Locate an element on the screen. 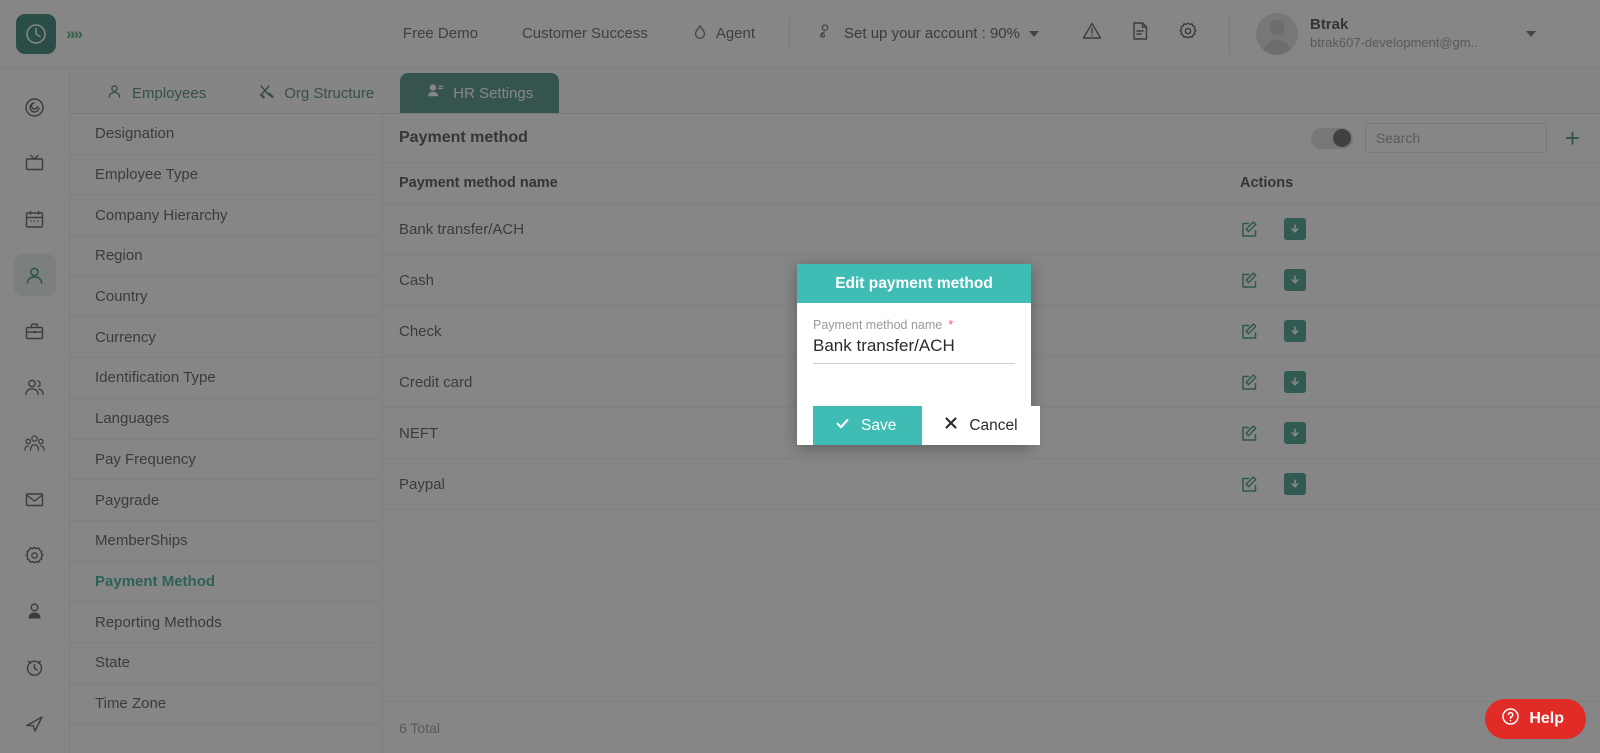 The width and height of the screenshot is (1600, 753). header-icon-group is located at coordinates (1140, 33).